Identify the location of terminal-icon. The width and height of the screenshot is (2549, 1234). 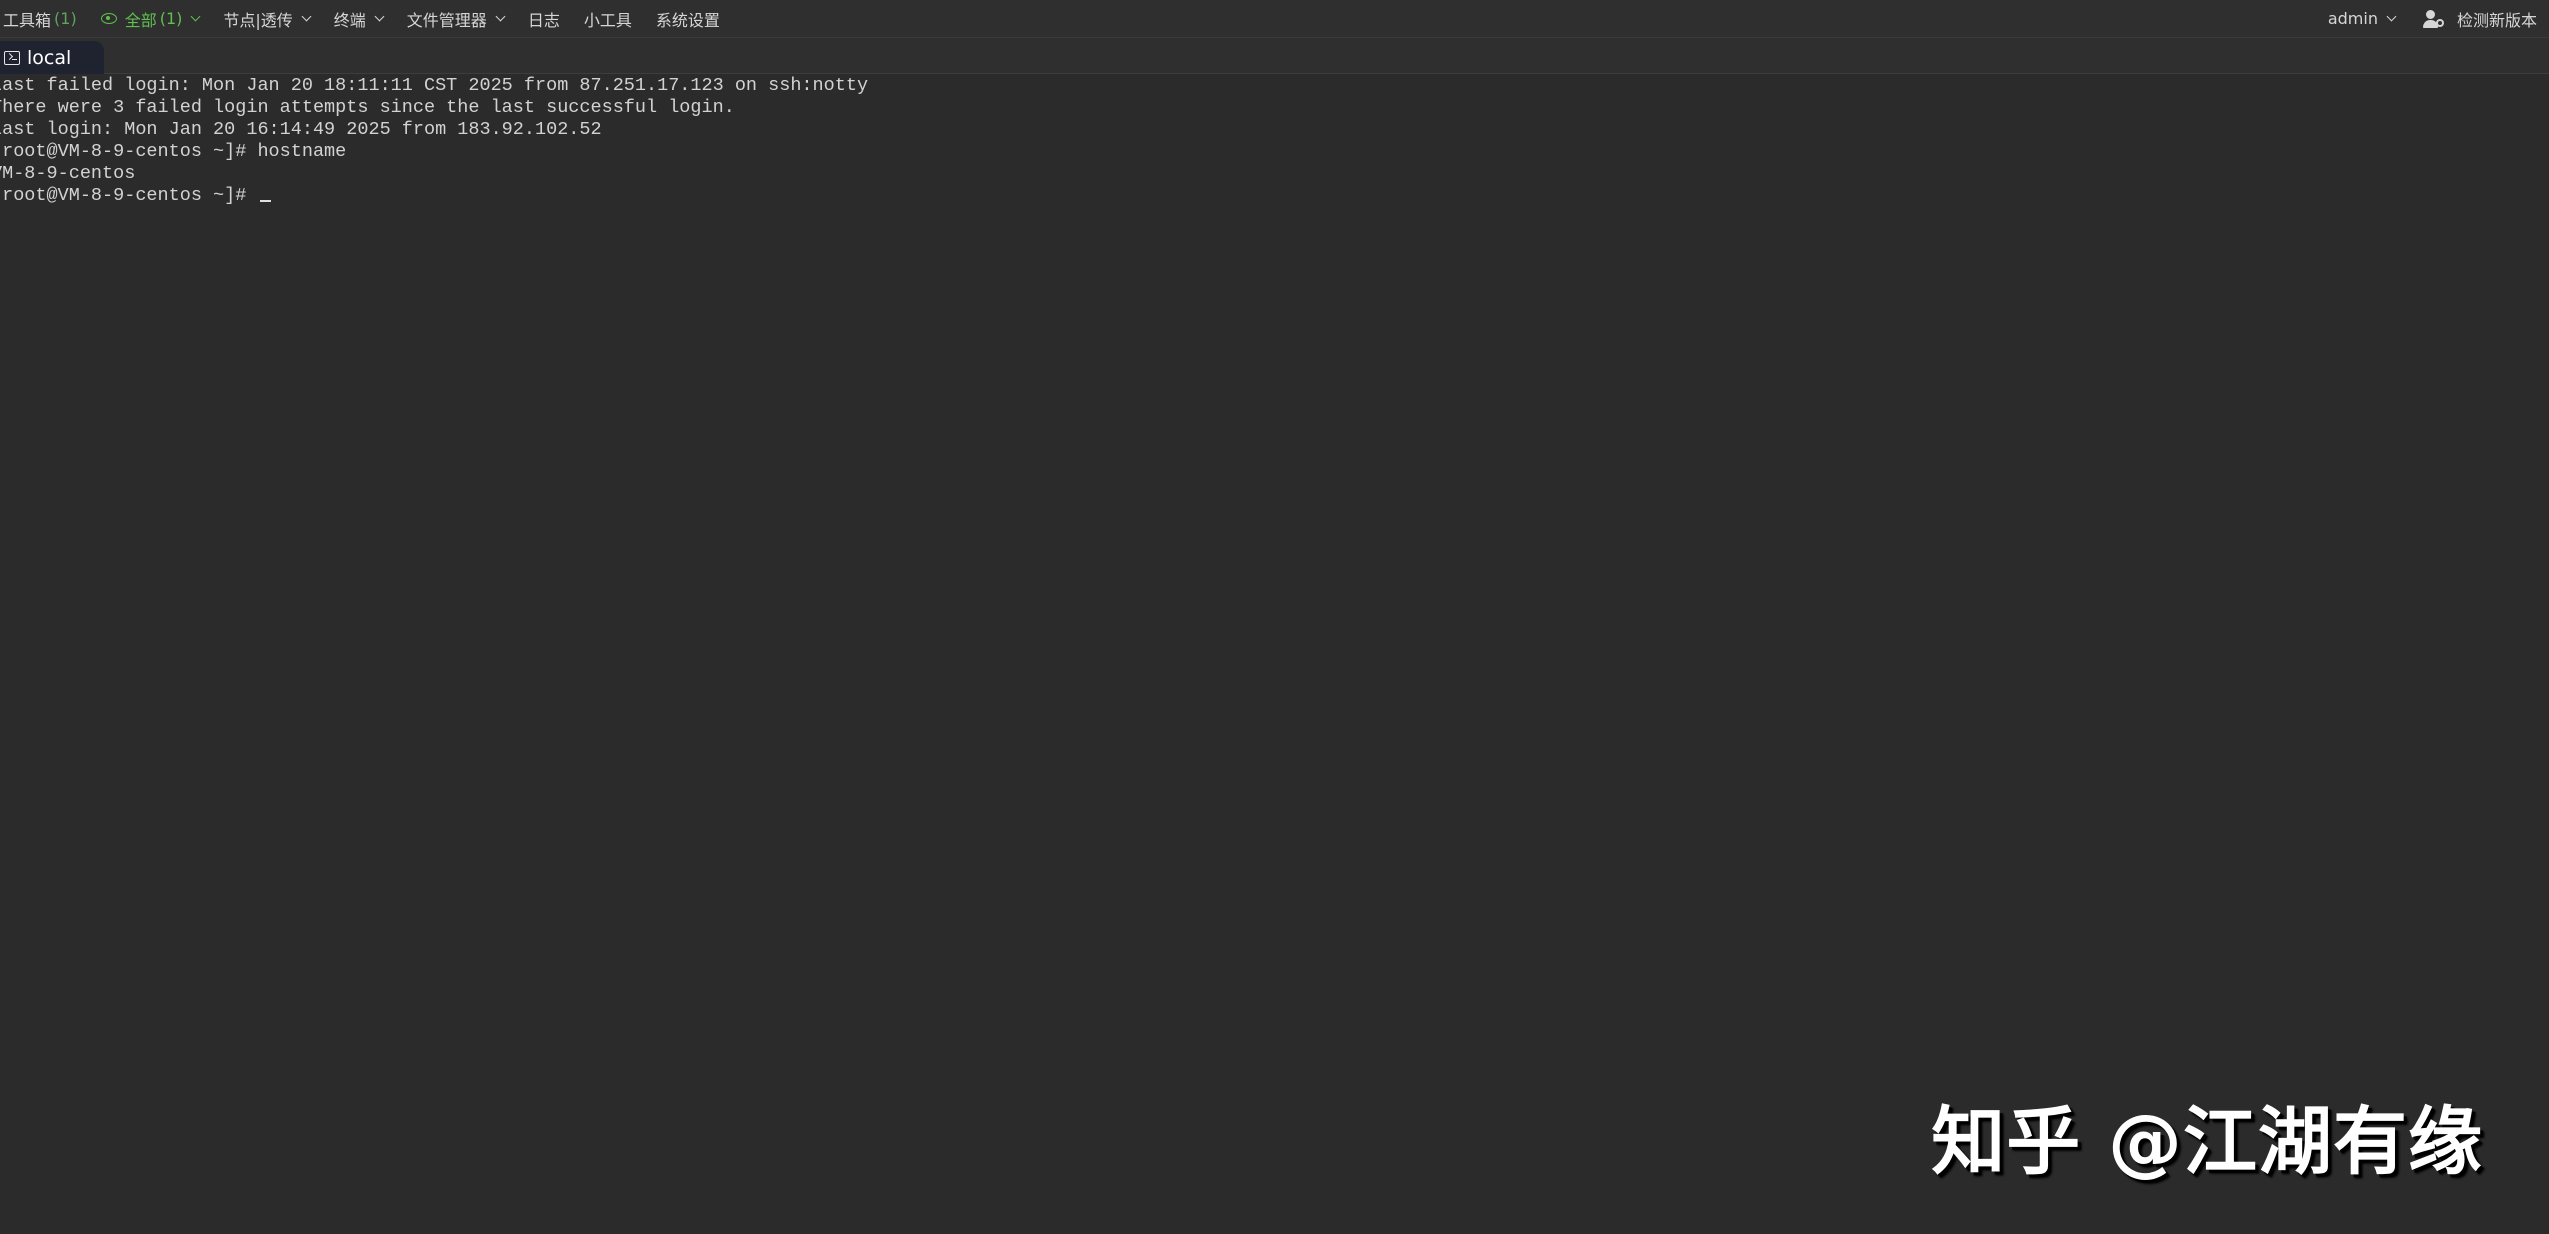
(12, 57).